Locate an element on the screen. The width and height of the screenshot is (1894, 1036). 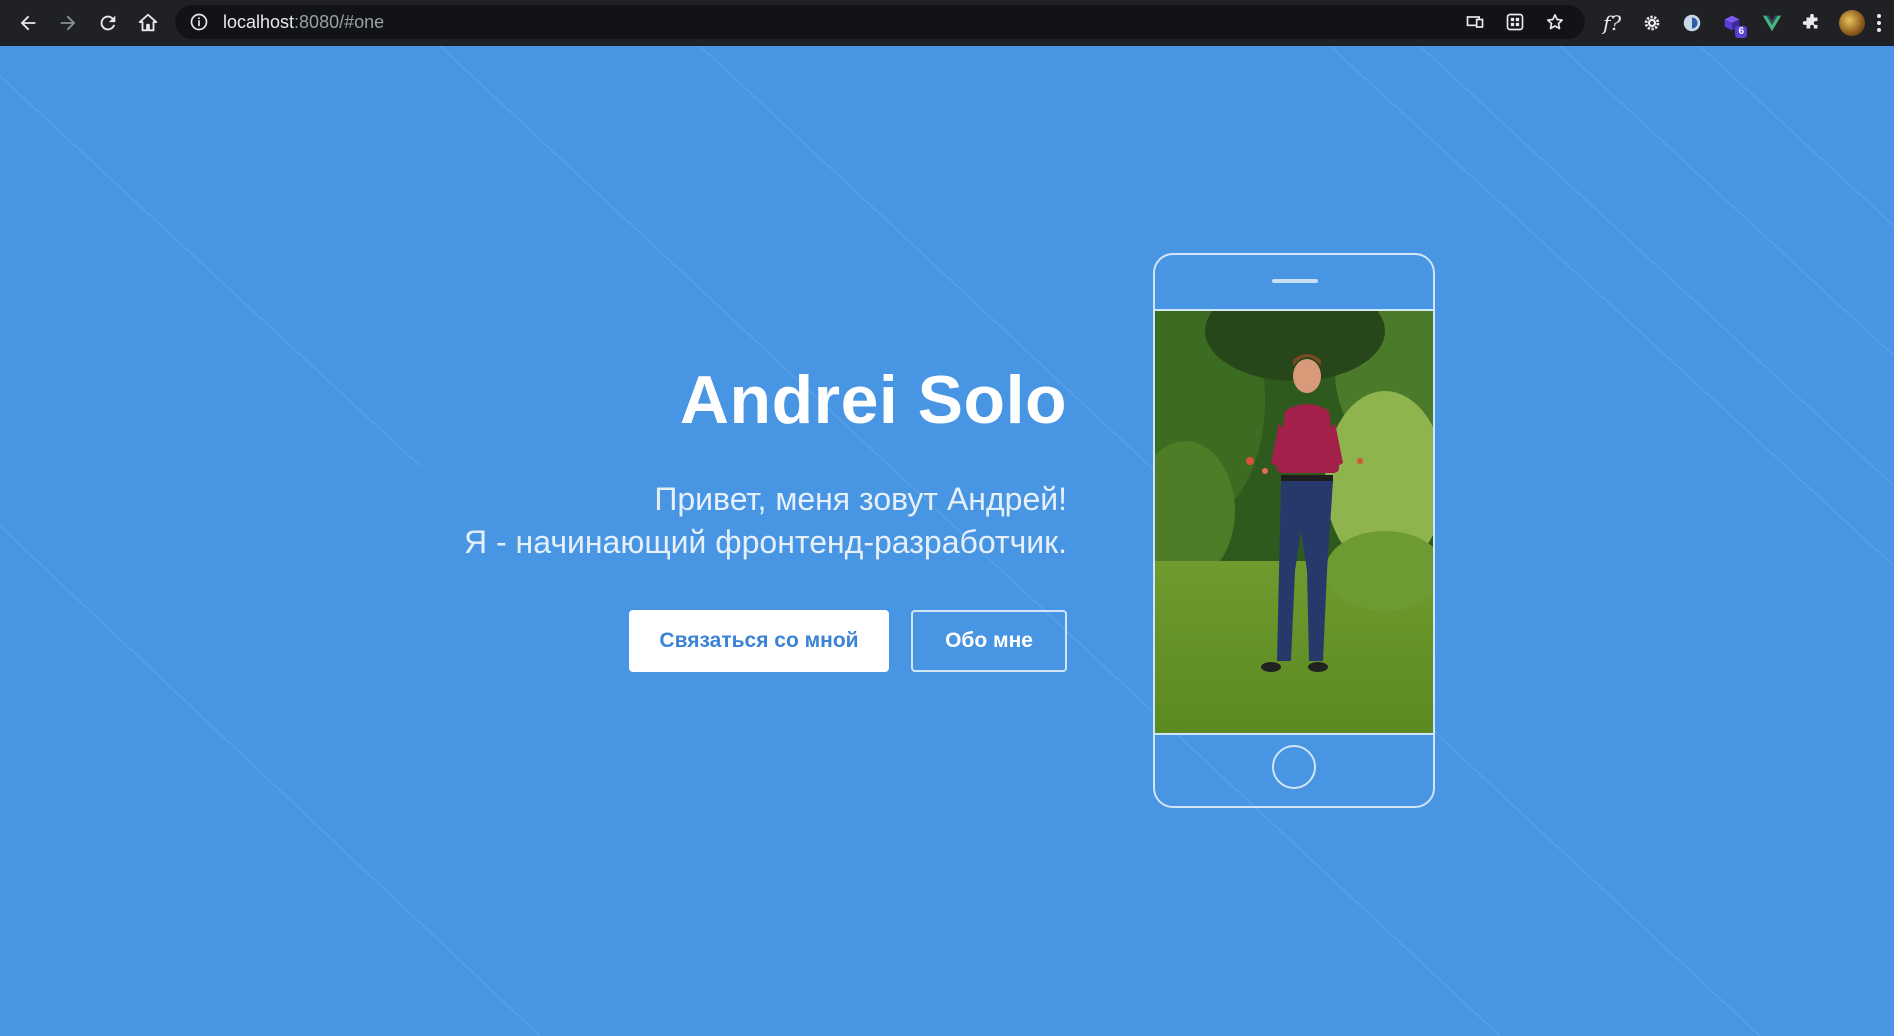
arrow-right-icon is located at coordinates (68, 23).